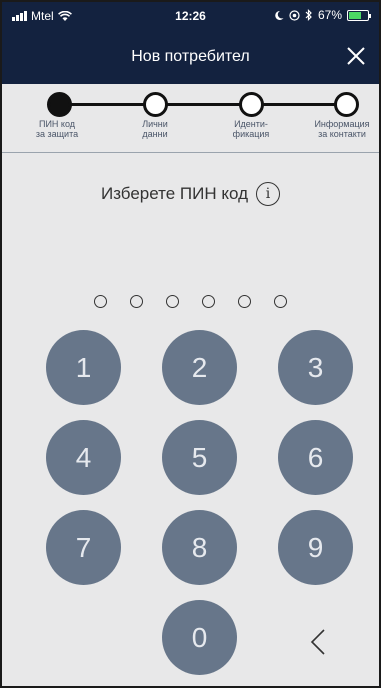 This screenshot has height=688, width=381. What do you see at coordinates (329, 15) in the screenshot?
I see `battery-percent: 67%` at bounding box center [329, 15].